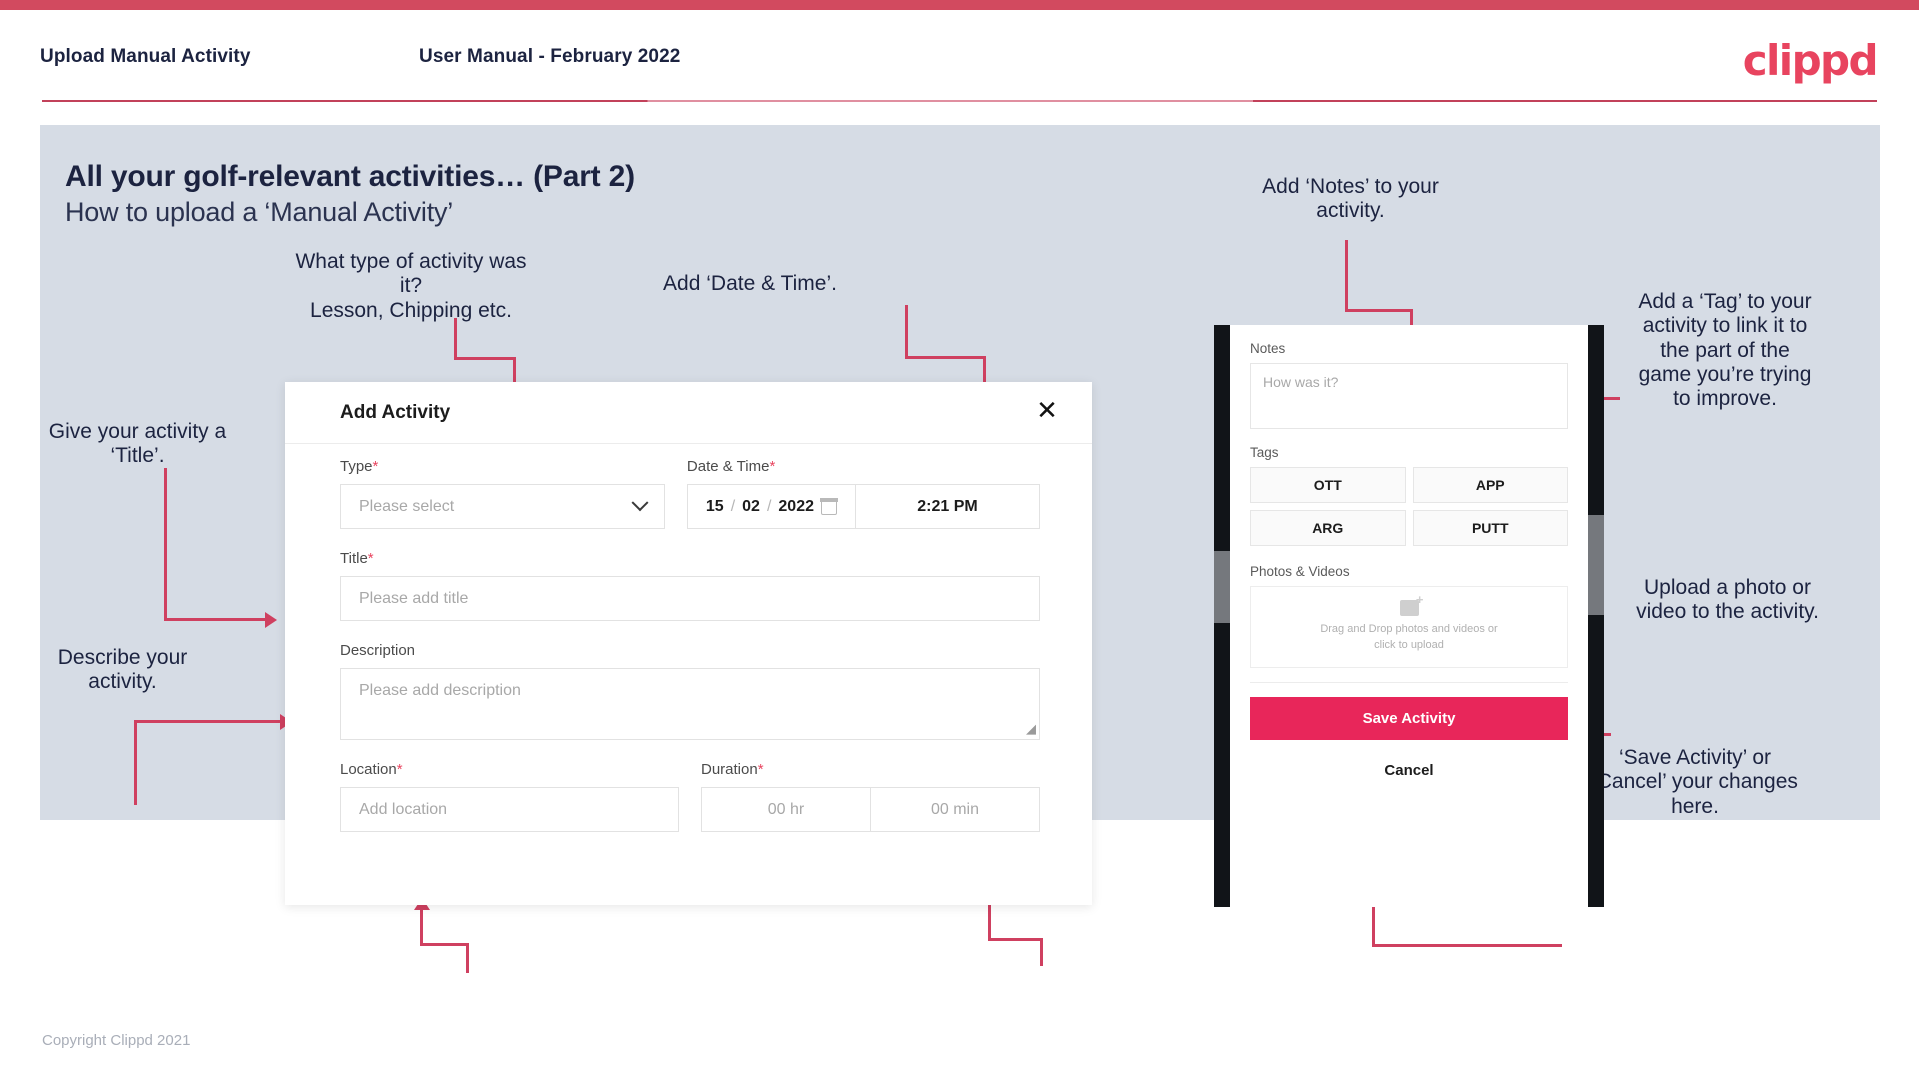 This screenshot has width=1919, height=1079. I want to click on arrow-location-seg1, so click(467, 959).